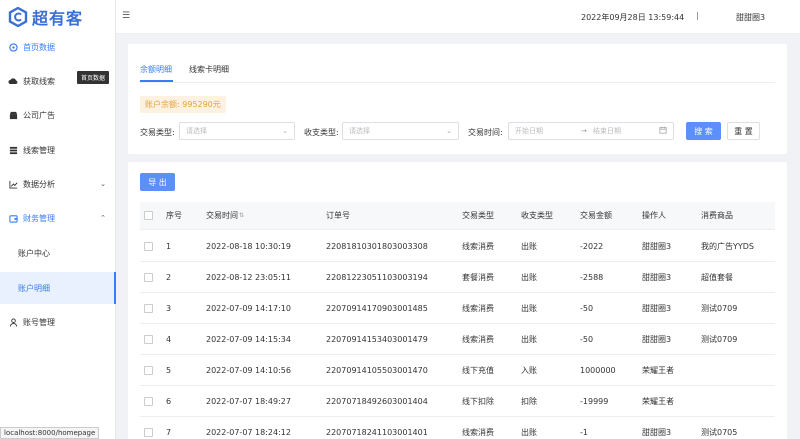 The height and width of the screenshot is (439, 800). What do you see at coordinates (169, 370) in the screenshot?
I see `cell-index: 5` at bounding box center [169, 370].